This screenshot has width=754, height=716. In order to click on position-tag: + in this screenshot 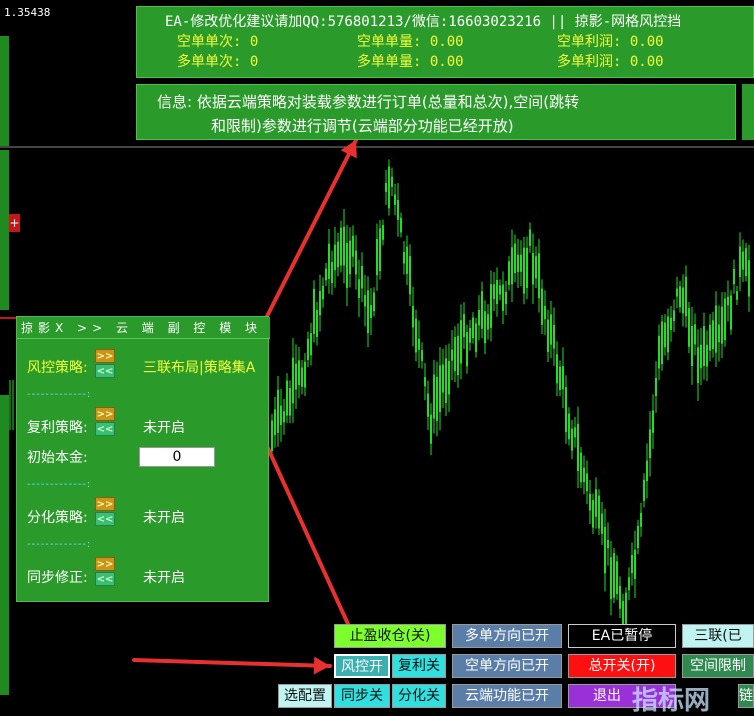, I will do `click(14, 223)`.